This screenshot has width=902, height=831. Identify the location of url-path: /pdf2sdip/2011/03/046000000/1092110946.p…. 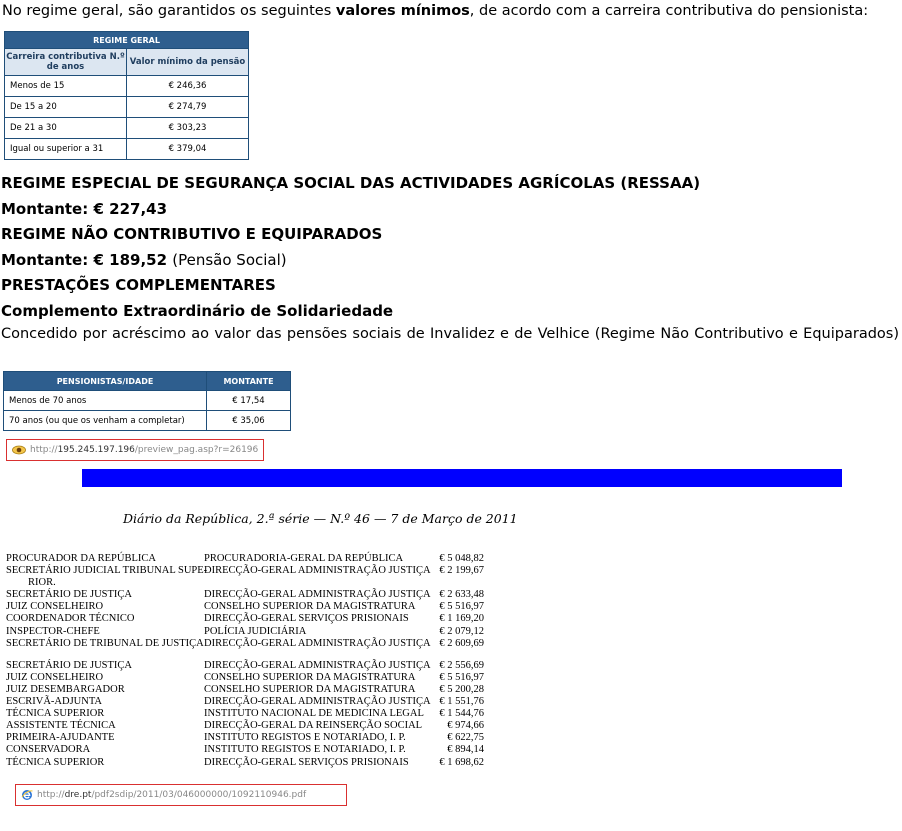
(199, 795).